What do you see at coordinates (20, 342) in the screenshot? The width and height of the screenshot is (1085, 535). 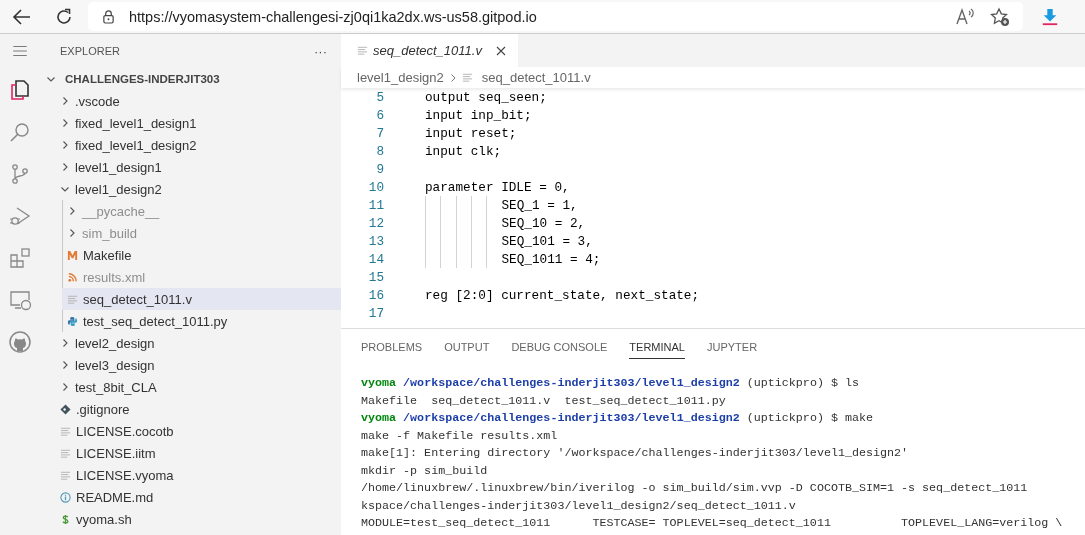 I see `github-icon` at bounding box center [20, 342].